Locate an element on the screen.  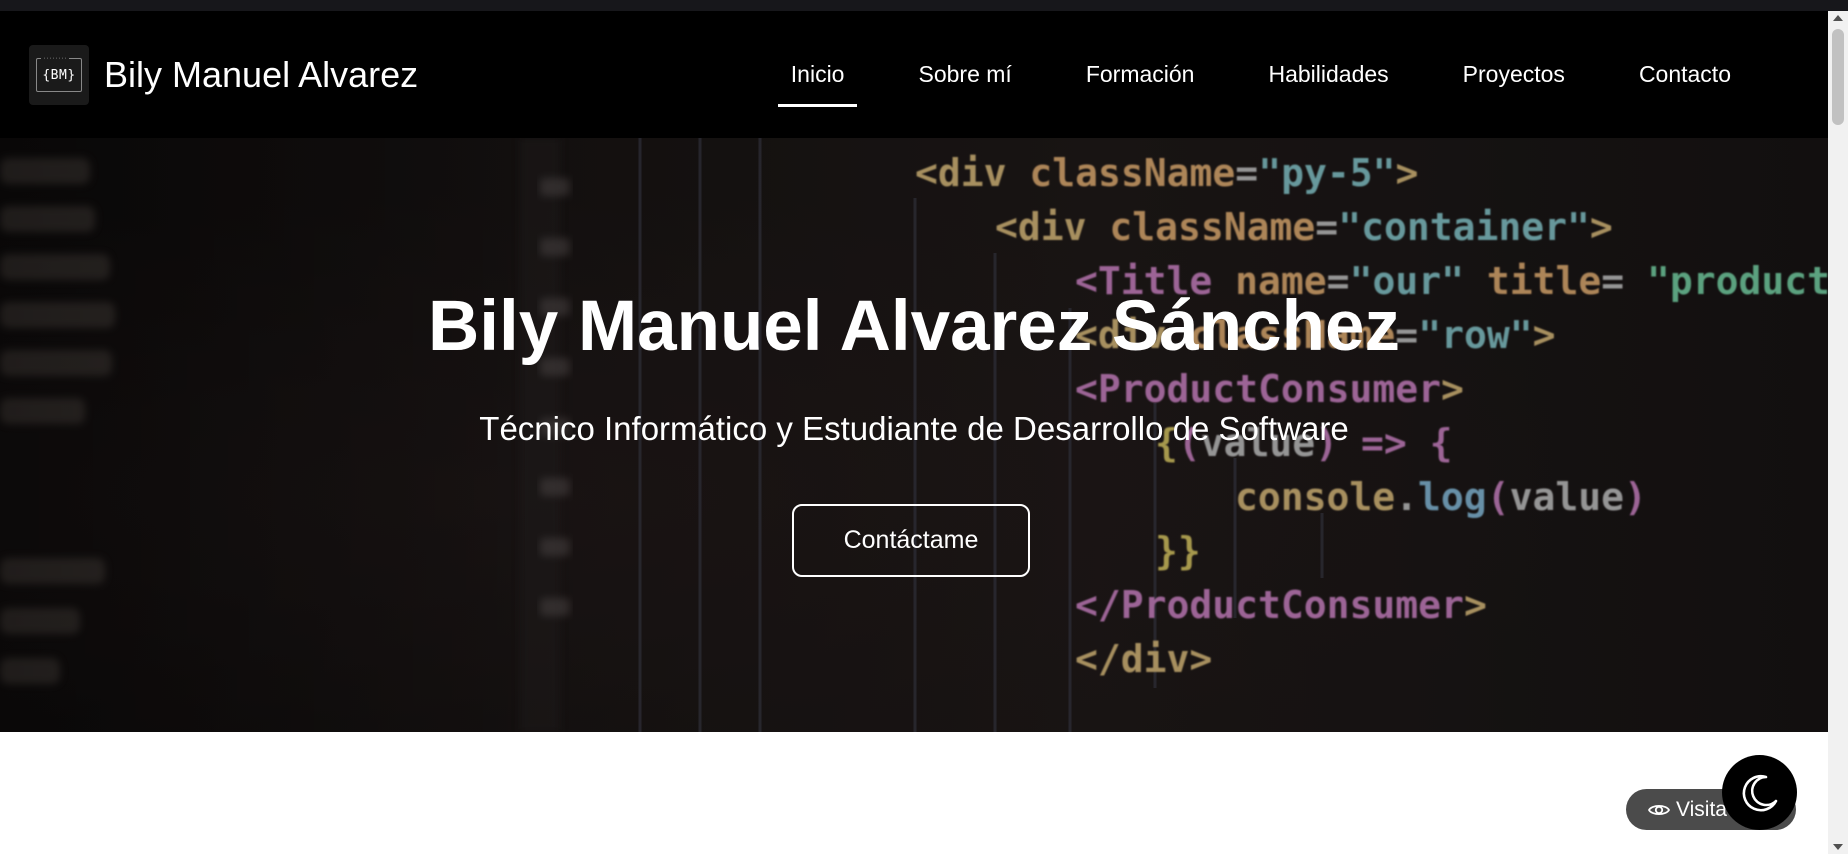
nav-item-contacto: Contacto is located at coordinates (1685, 74).